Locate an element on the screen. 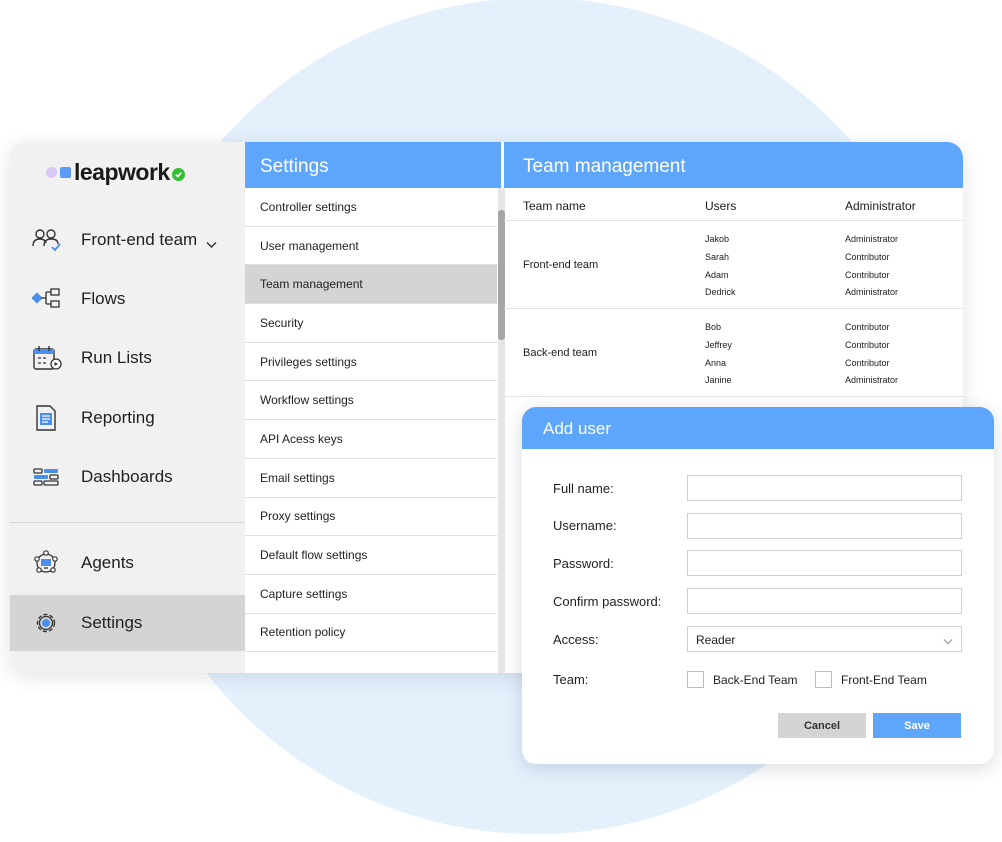  team-management-title: Team management is located at coordinates (733, 165).